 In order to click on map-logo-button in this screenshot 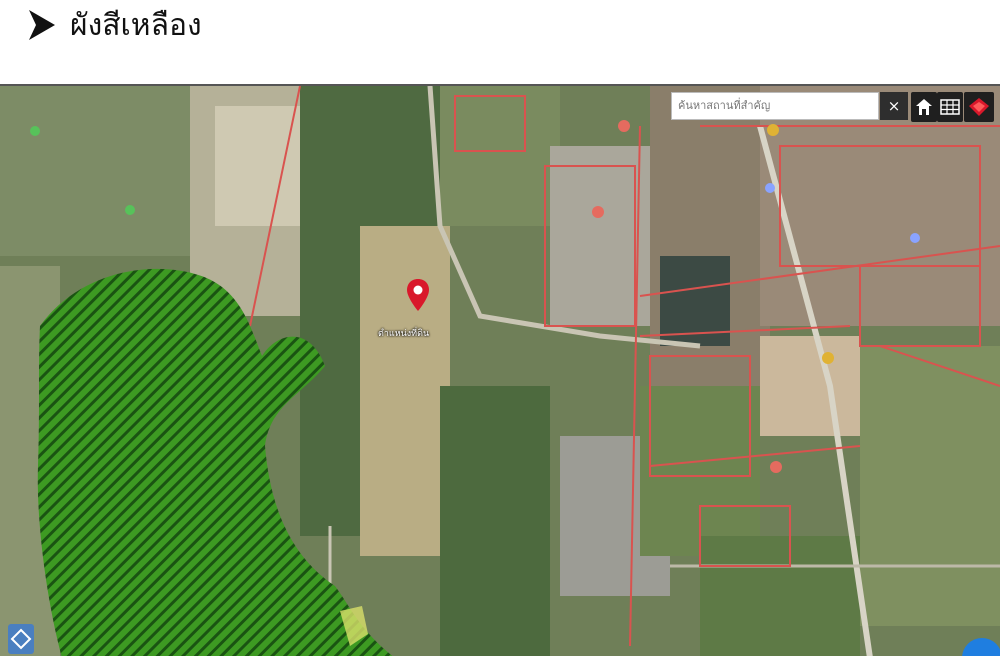, I will do `click(21, 639)`.